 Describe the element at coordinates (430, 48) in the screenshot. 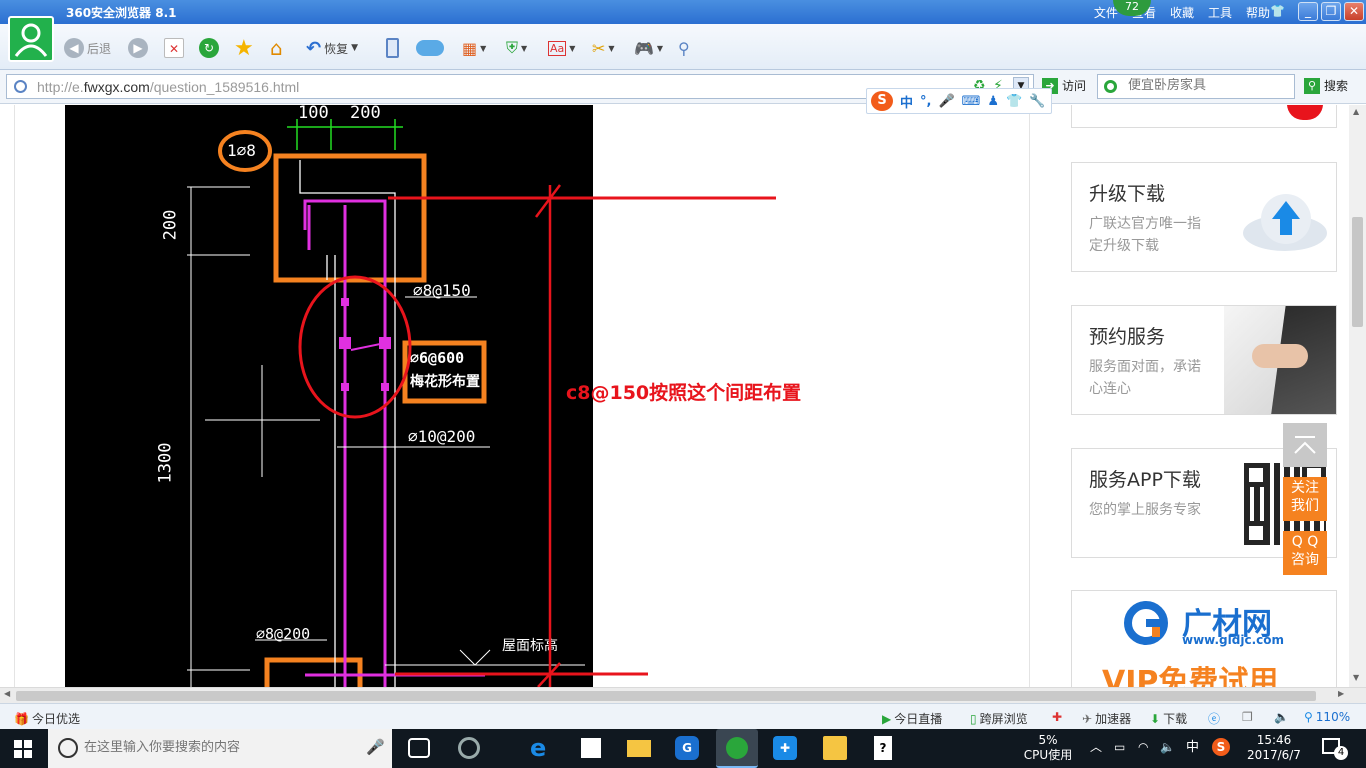

I see `cloud-button` at that location.